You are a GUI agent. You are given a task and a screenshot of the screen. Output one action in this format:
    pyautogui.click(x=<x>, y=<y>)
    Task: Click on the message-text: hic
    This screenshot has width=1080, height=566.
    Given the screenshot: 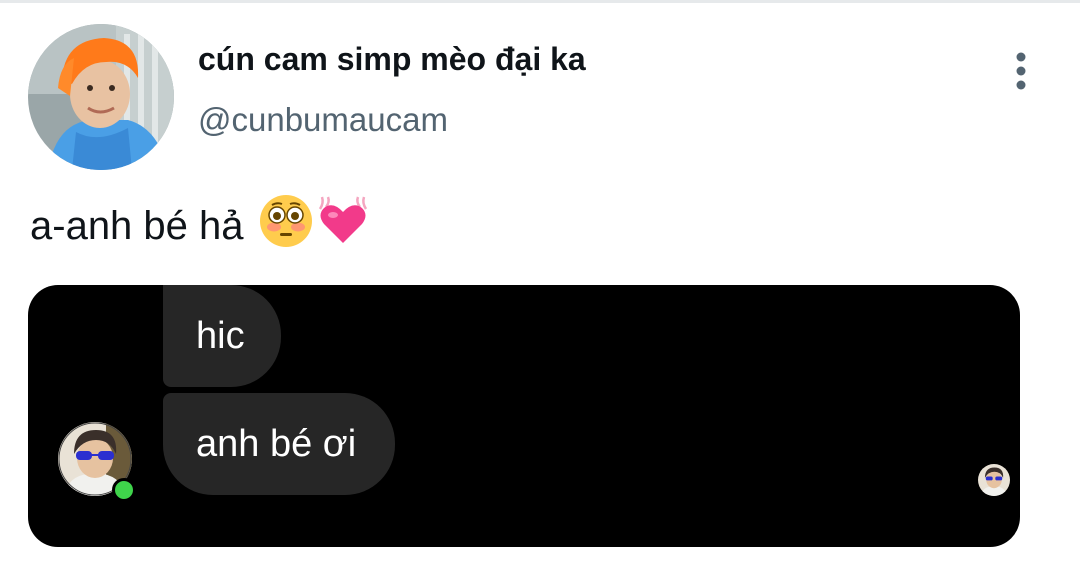 What is the action you would take?
    pyautogui.click(x=220, y=336)
    